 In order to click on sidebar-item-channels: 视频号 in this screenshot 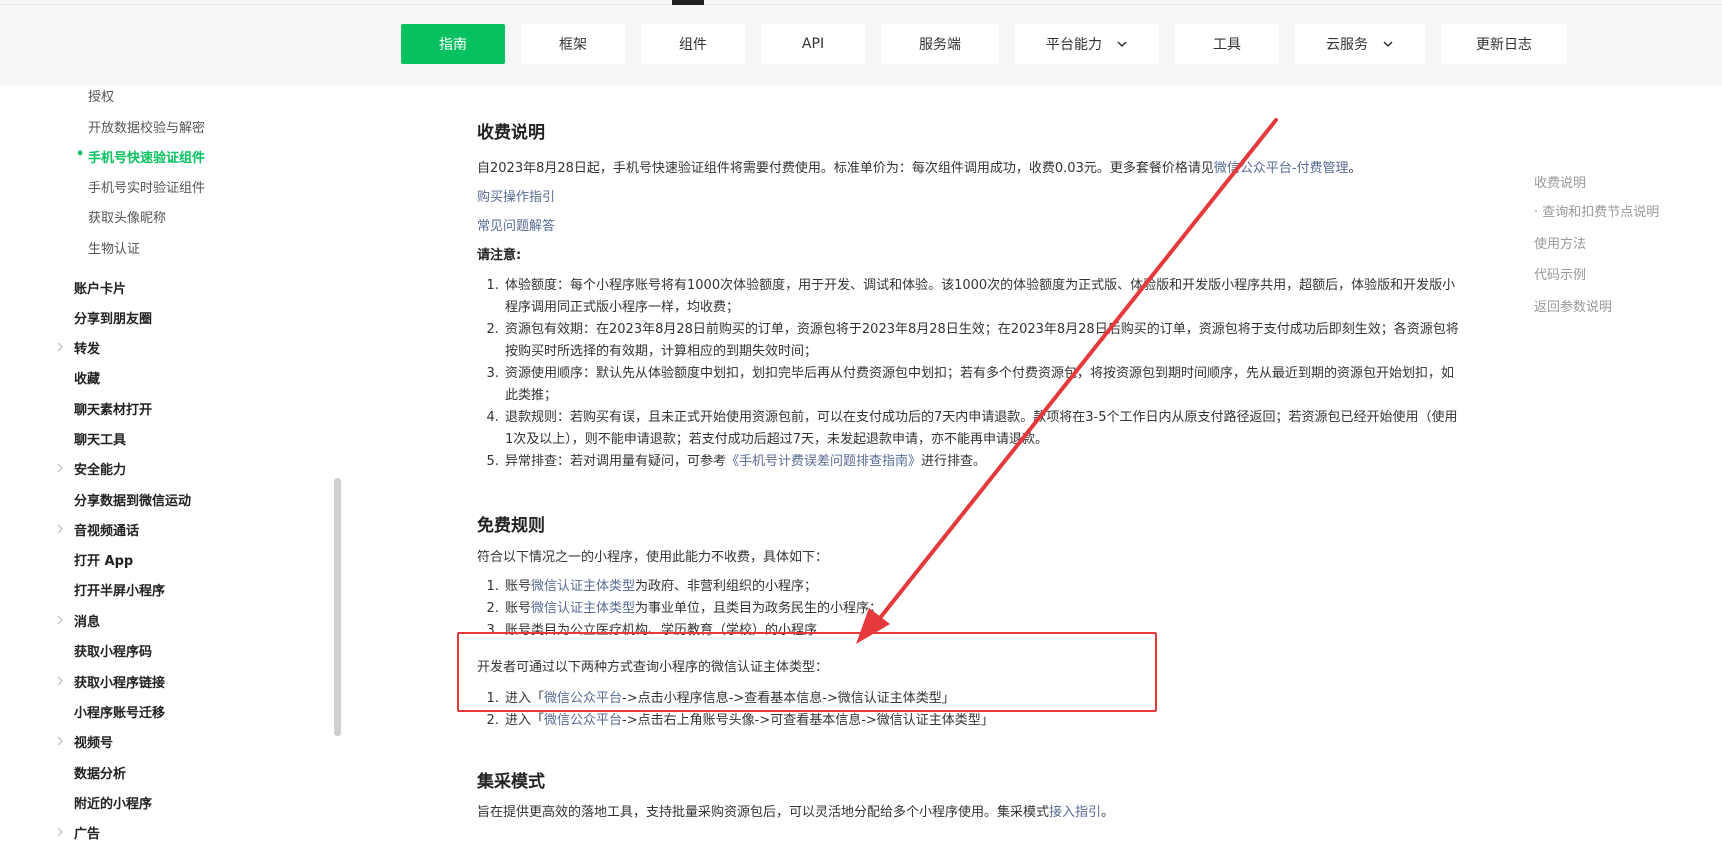, I will do `click(93, 741)`.